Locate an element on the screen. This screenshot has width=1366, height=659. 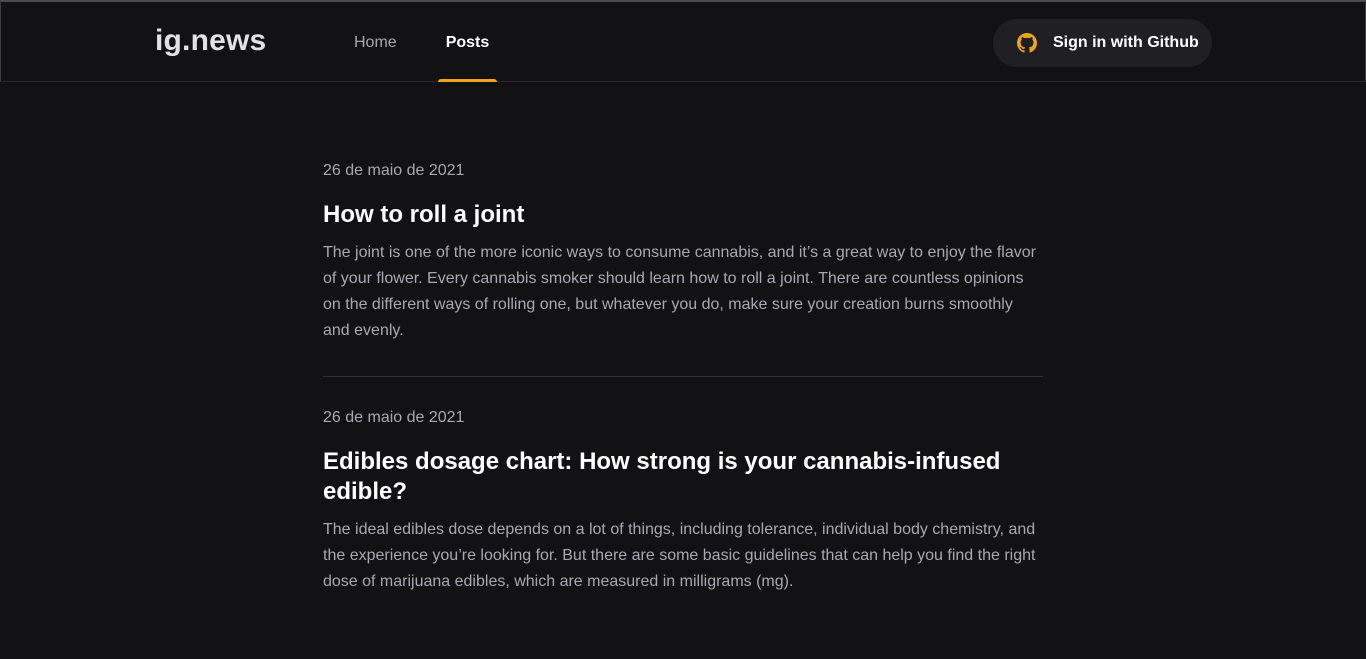
main-nav: Home Posts is located at coordinates (425, 42).